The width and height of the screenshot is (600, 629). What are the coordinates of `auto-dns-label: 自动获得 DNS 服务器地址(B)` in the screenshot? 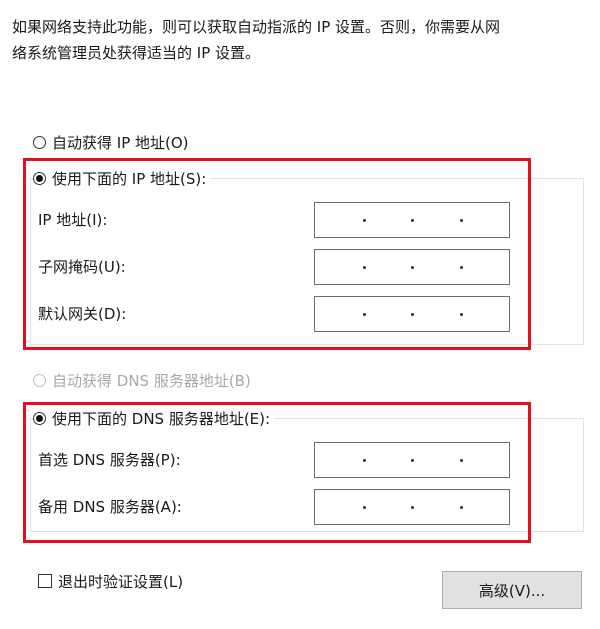 It's located at (151, 380).